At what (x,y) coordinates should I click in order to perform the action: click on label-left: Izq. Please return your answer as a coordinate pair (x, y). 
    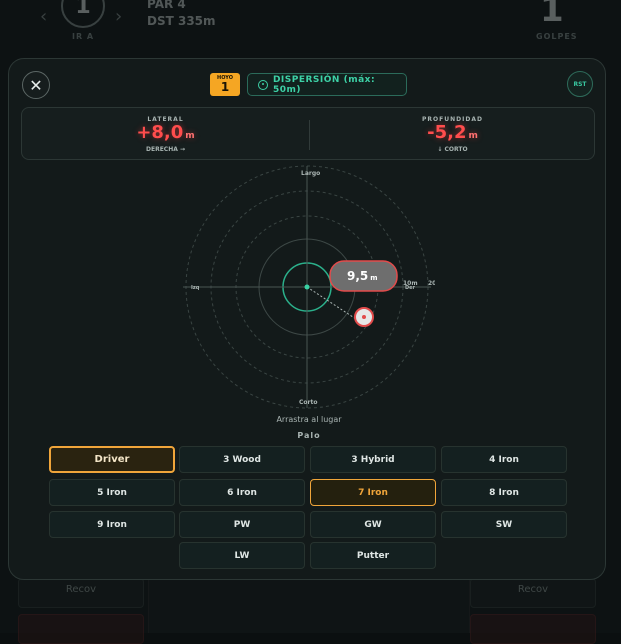
    Looking at the image, I should click on (195, 288).